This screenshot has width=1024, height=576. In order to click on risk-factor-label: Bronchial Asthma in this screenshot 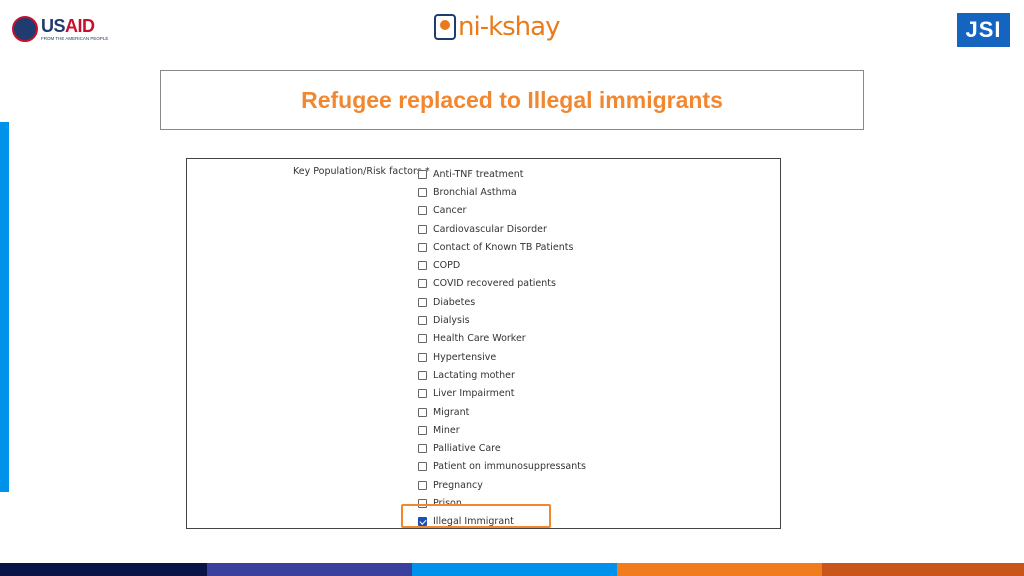, I will do `click(475, 192)`.